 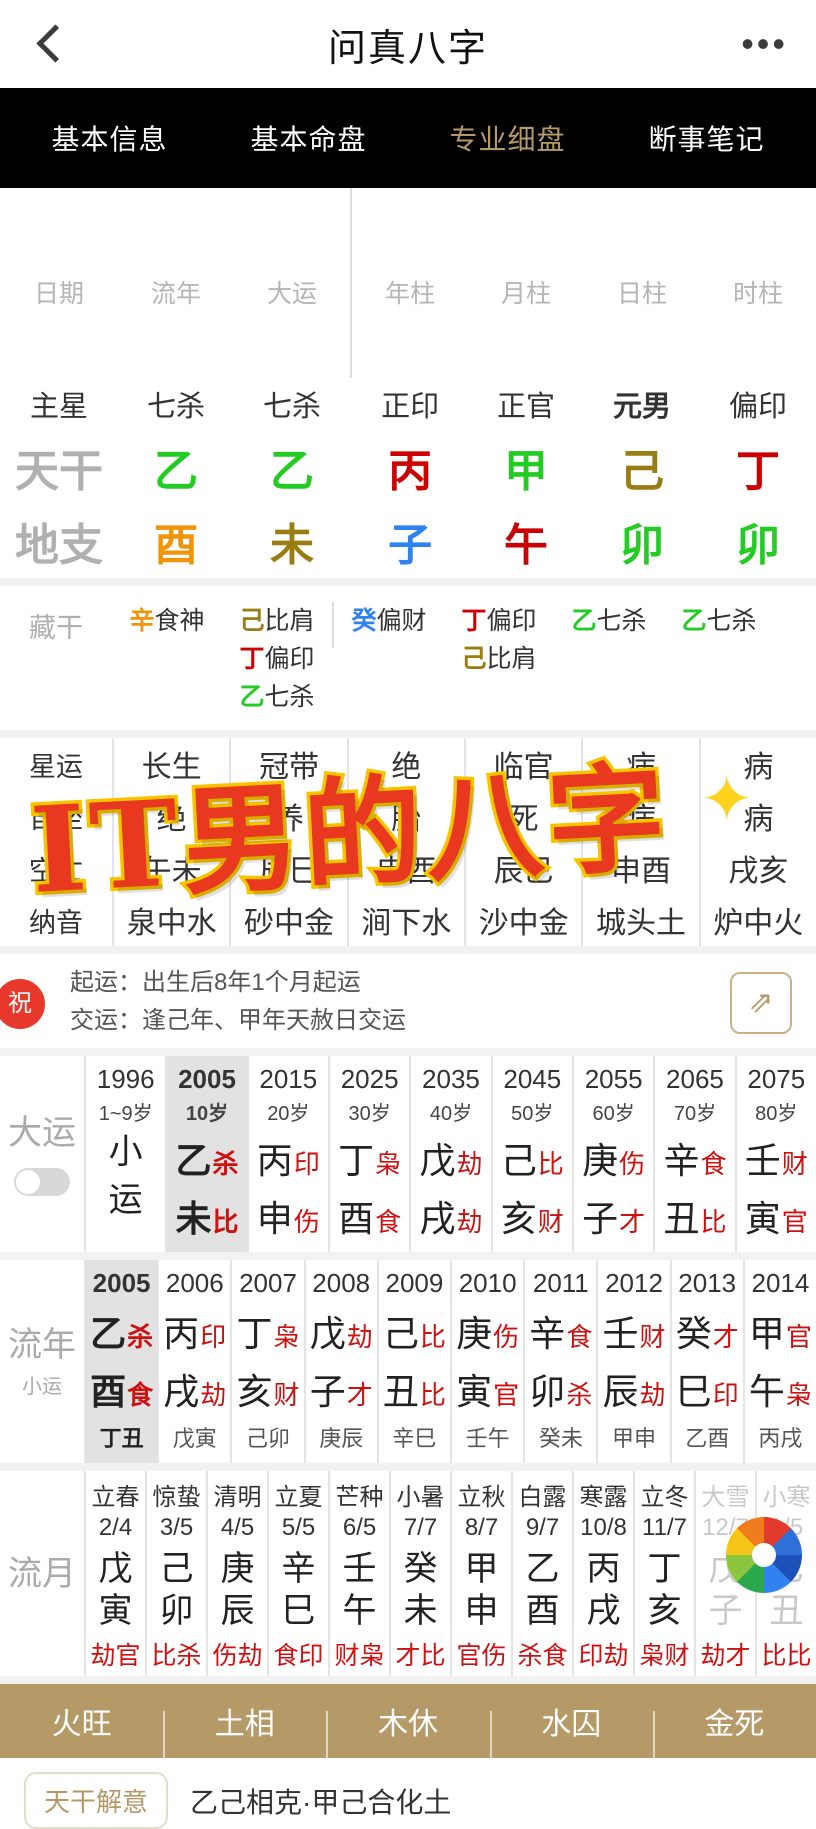 What do you see at coordinates (407, 1729) in the screenshot?
I see `element-state-wood: 木休` at bounding box center [407, 1729].